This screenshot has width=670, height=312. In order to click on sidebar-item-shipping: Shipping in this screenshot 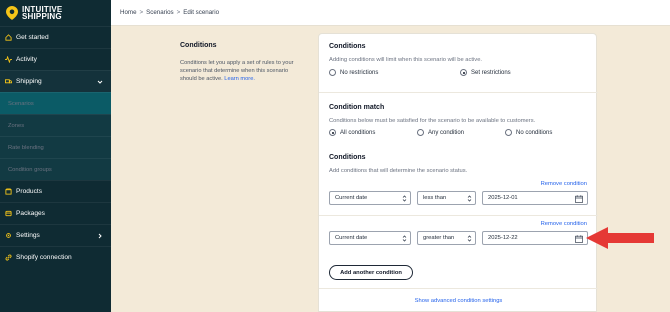, I will do `click(55, 81)`.